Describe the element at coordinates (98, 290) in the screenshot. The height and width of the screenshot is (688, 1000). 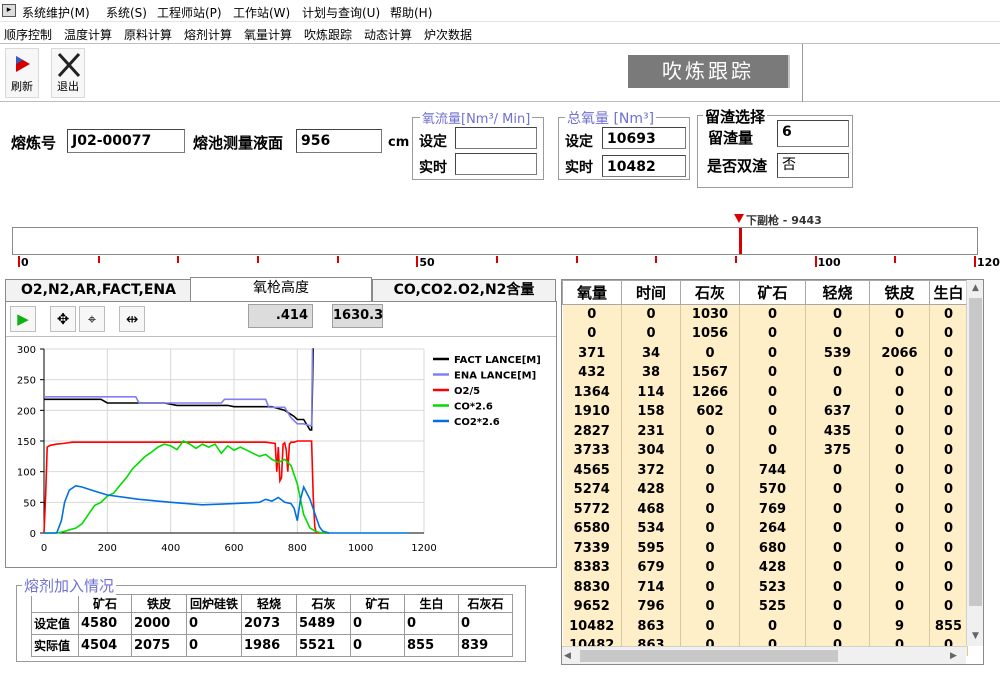
I see `tab-gas-flow: O2,N2,AR,FACT,ENA` at that location.